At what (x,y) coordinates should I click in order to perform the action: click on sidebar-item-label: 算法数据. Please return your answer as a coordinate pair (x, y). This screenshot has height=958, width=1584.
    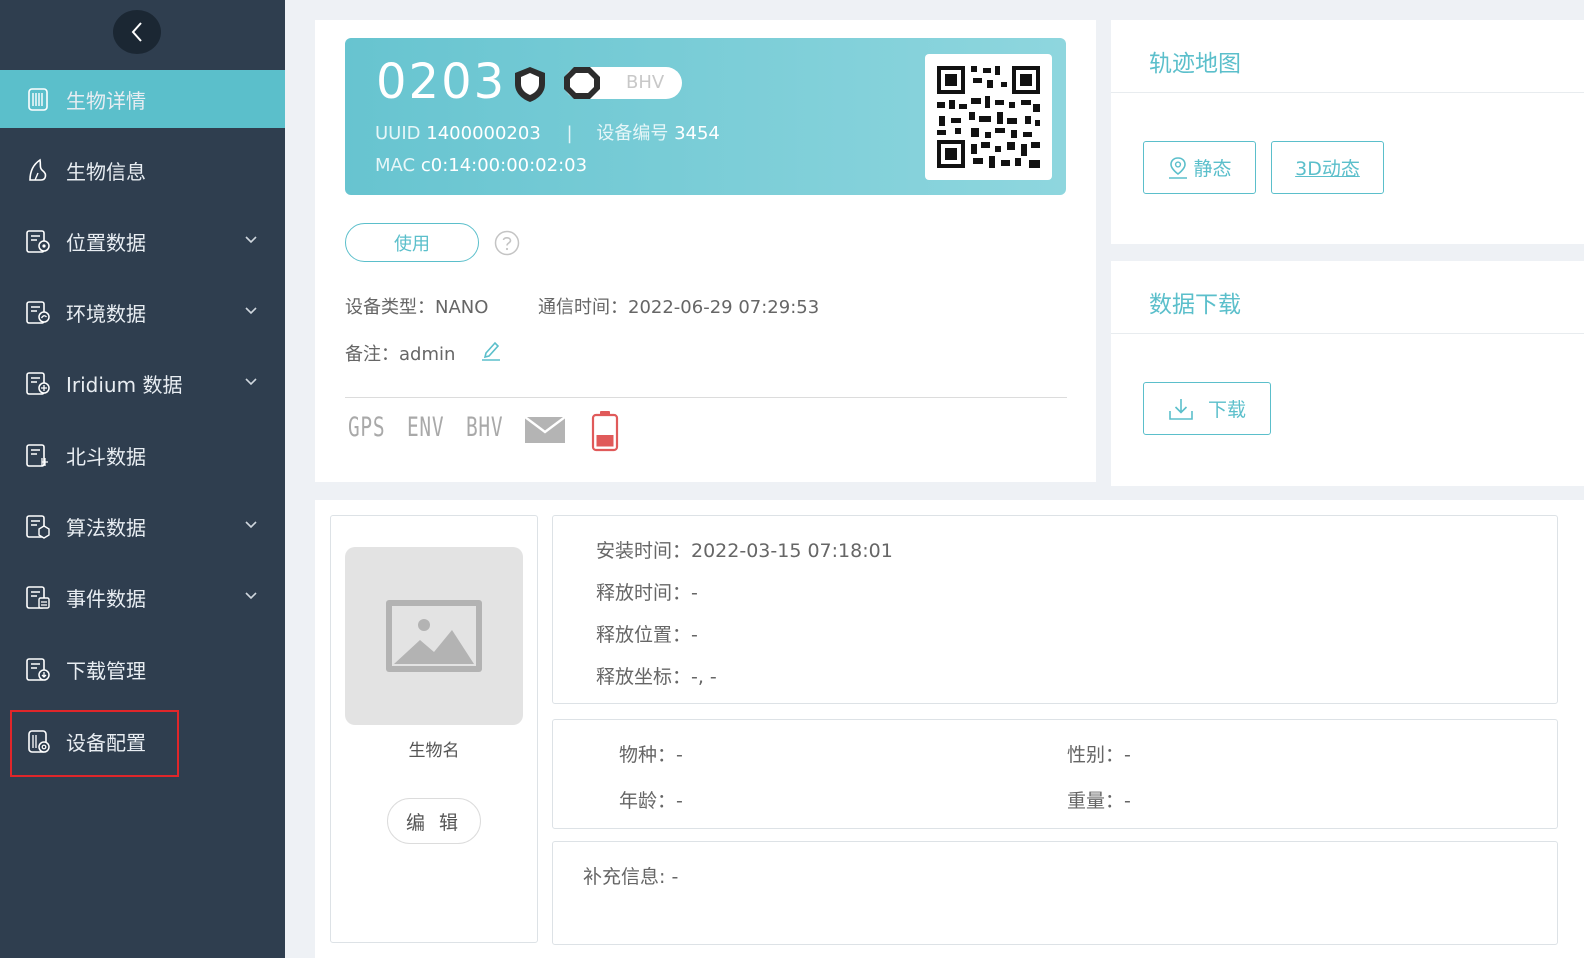
    Looking at the image, I should click on (106, 528).